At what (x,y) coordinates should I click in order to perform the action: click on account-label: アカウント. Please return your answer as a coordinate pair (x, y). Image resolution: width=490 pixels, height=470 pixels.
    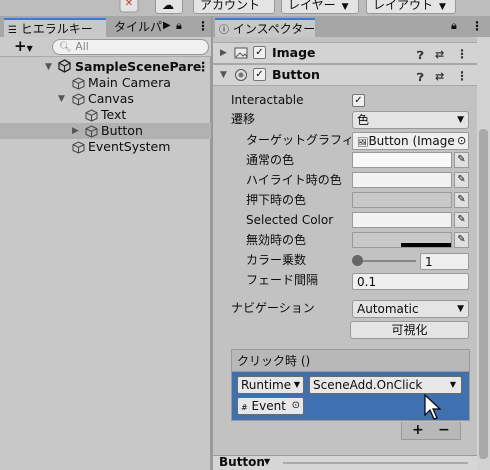
    Looking at the image, I should click on (230, 6).